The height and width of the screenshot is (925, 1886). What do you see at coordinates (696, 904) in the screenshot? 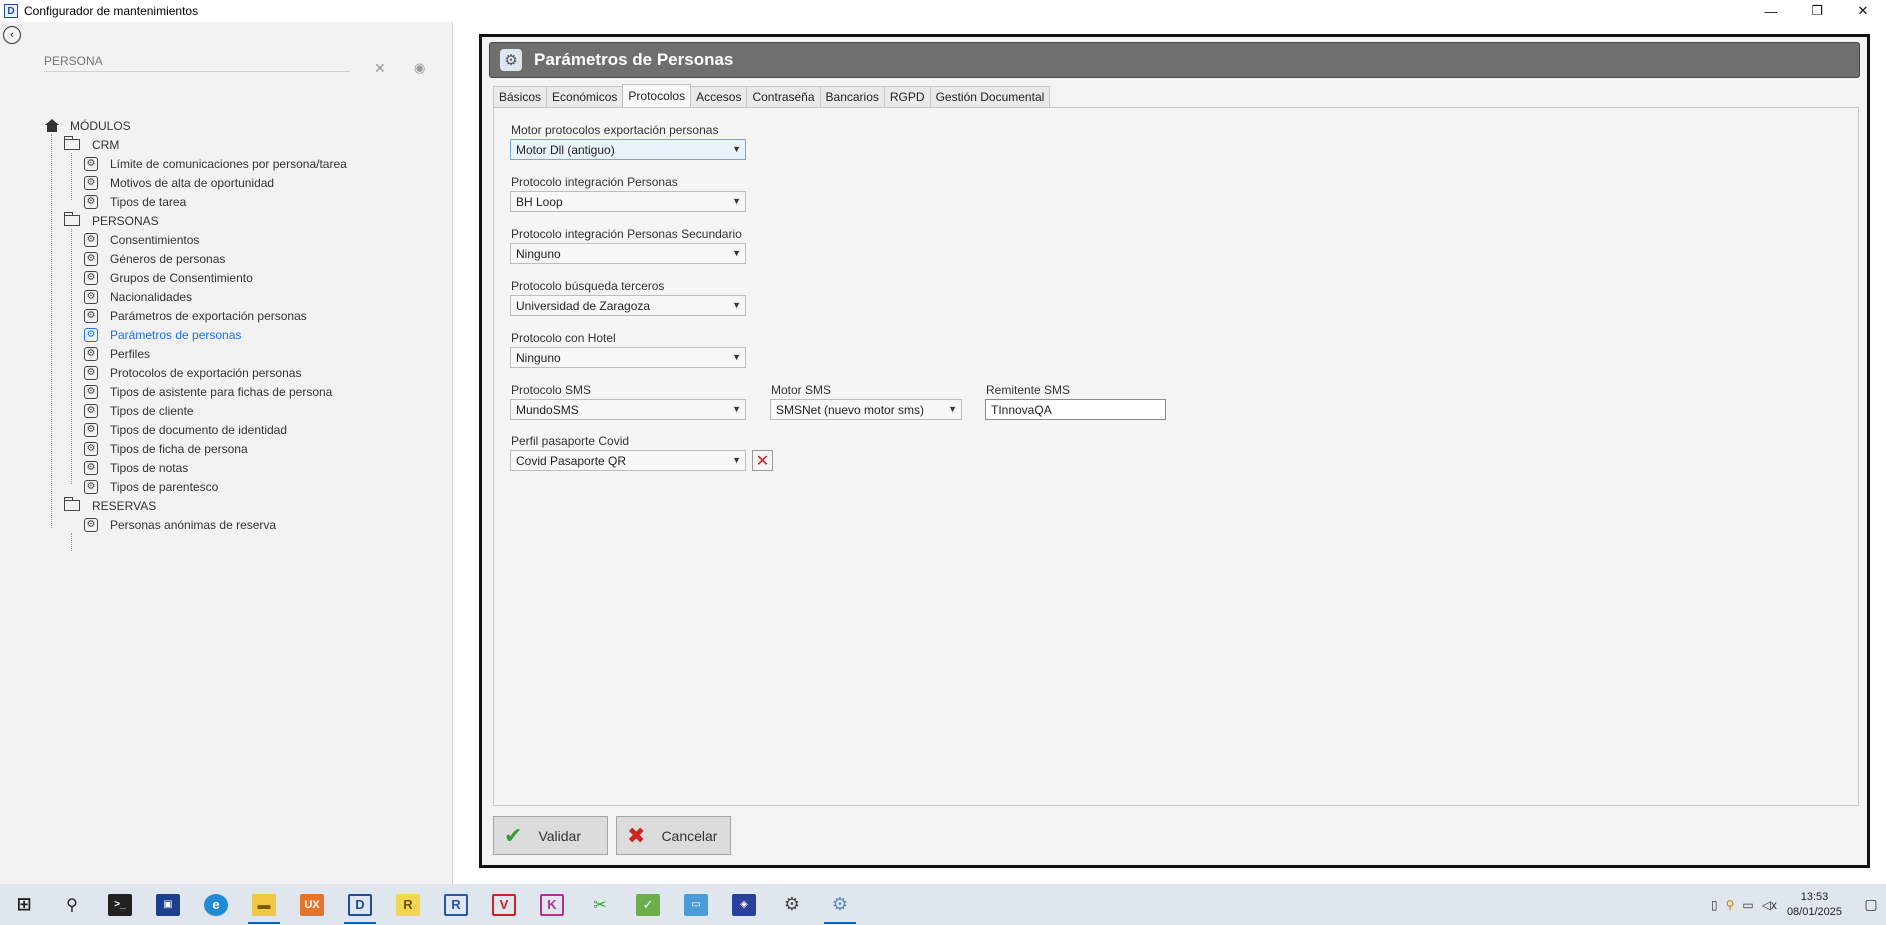
I see `taskbar-screen: ▭` at bounding box center [696, 904].